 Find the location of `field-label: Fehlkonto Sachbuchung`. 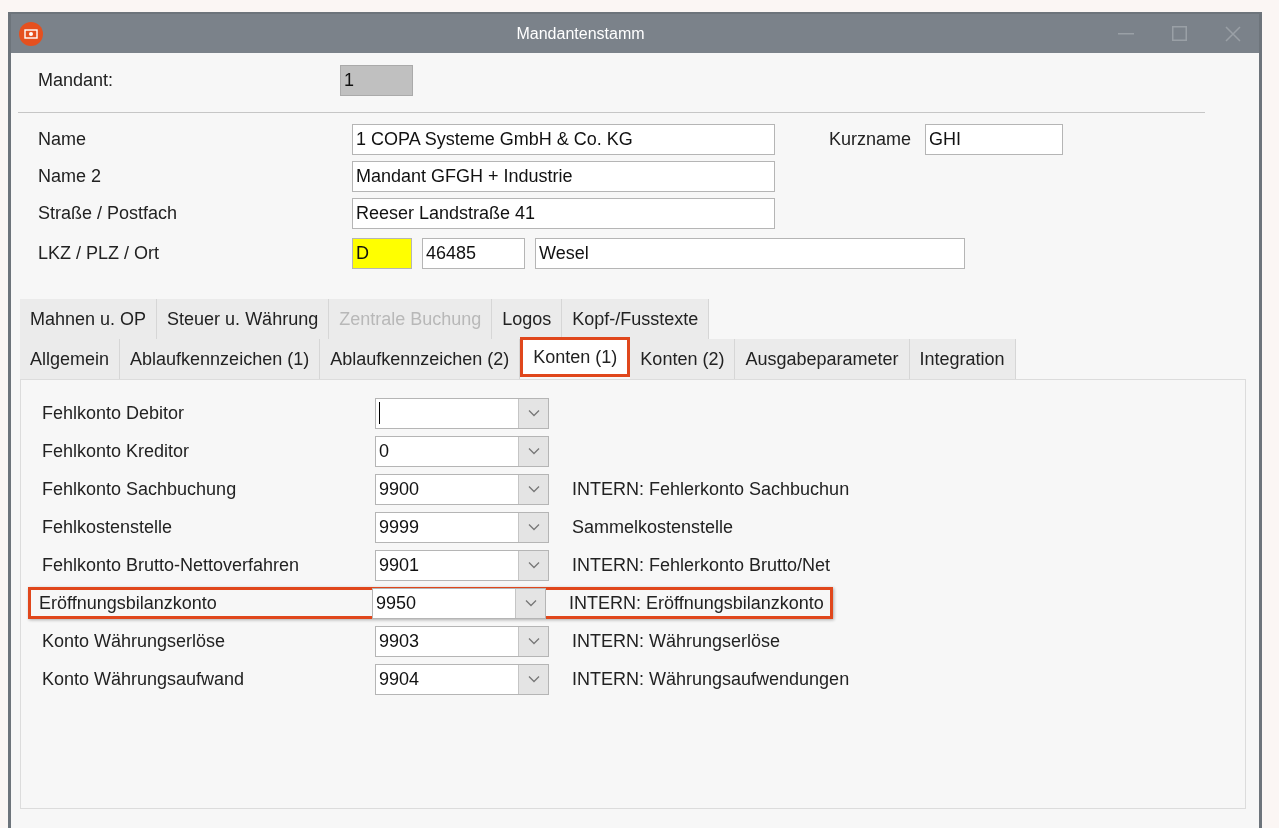

field-label: Fehlkonto Sachbuchung is located at coordinates (140, 489).